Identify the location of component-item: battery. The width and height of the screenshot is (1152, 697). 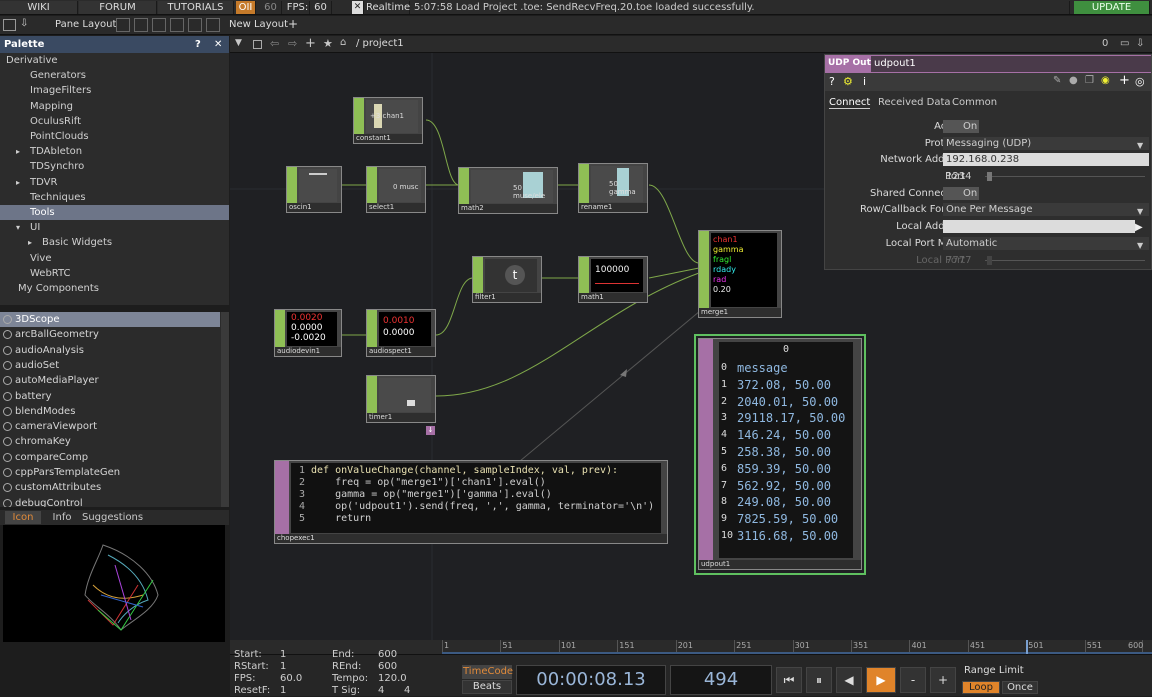
(110, 396).